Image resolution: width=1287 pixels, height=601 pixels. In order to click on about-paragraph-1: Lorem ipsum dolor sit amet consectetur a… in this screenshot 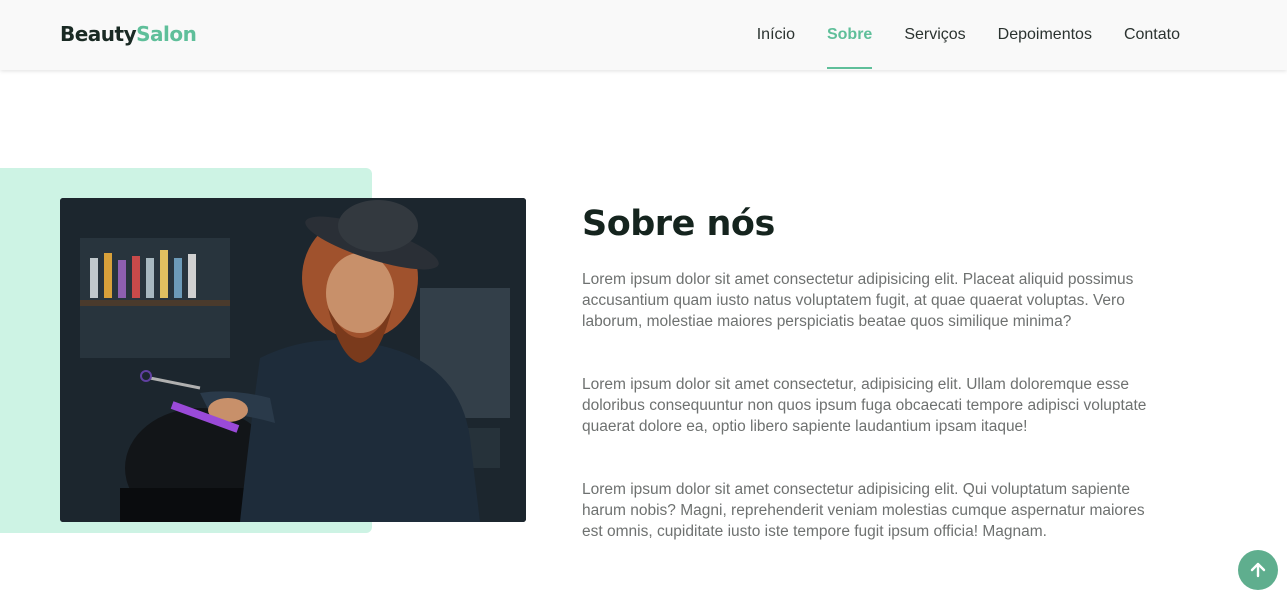, I will do `click(858, 300)`.